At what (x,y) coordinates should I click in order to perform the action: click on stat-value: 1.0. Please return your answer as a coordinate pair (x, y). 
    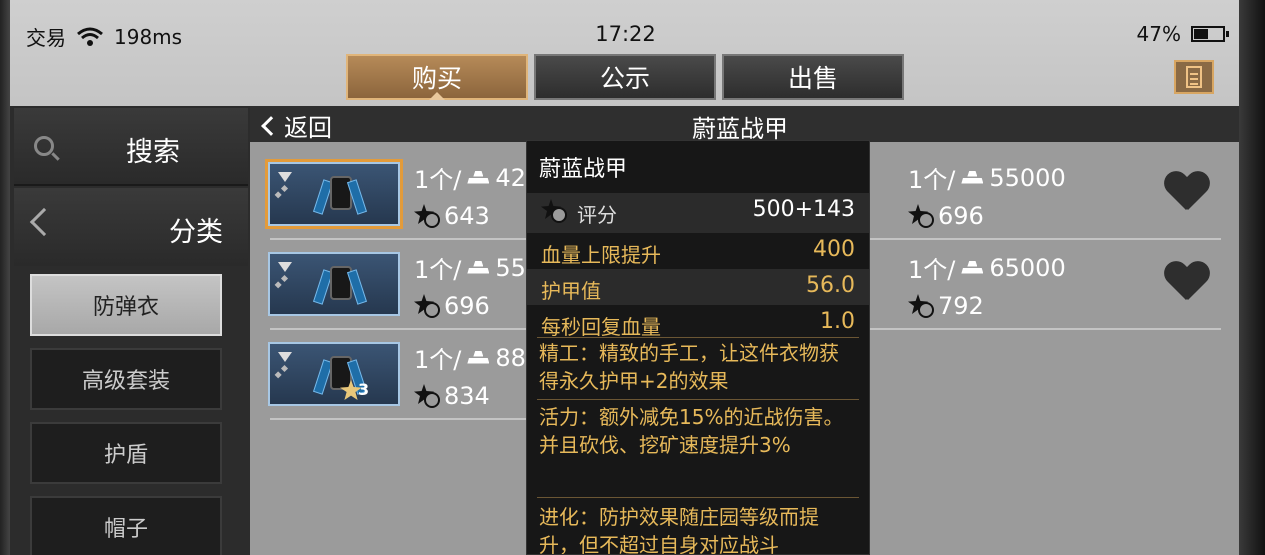
    Looking at the image, I should click on (837, 321).